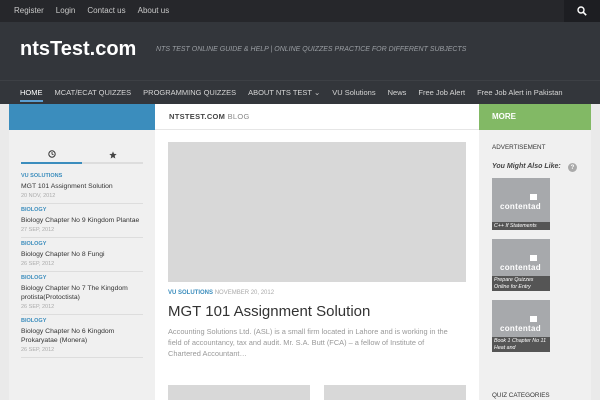 The width and height of the screenshot is (600, 400). I want to click on about-us-link: About us, so click(154, 11).